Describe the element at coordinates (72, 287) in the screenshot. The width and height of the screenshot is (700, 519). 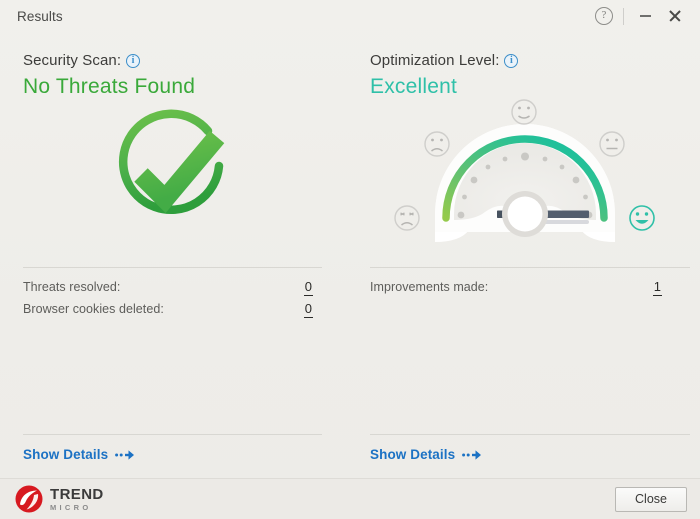
I see `stat-label: Threats resolved:` at that location.